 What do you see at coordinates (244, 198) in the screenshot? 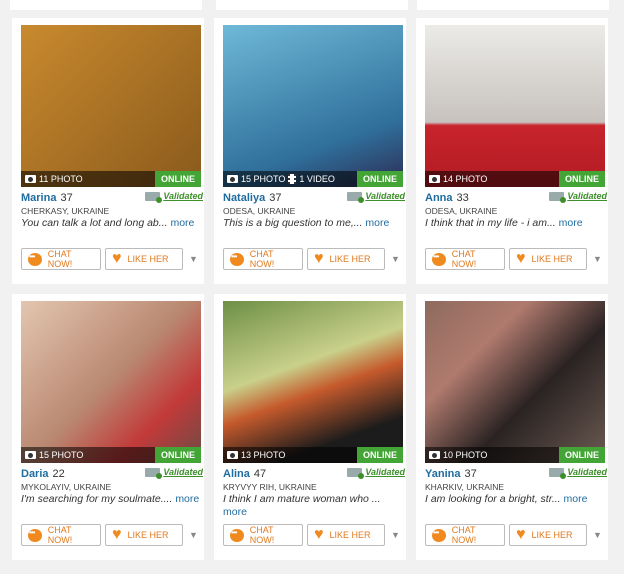
I see `profile-name: Nataliya` at bounding box center [244, 198].